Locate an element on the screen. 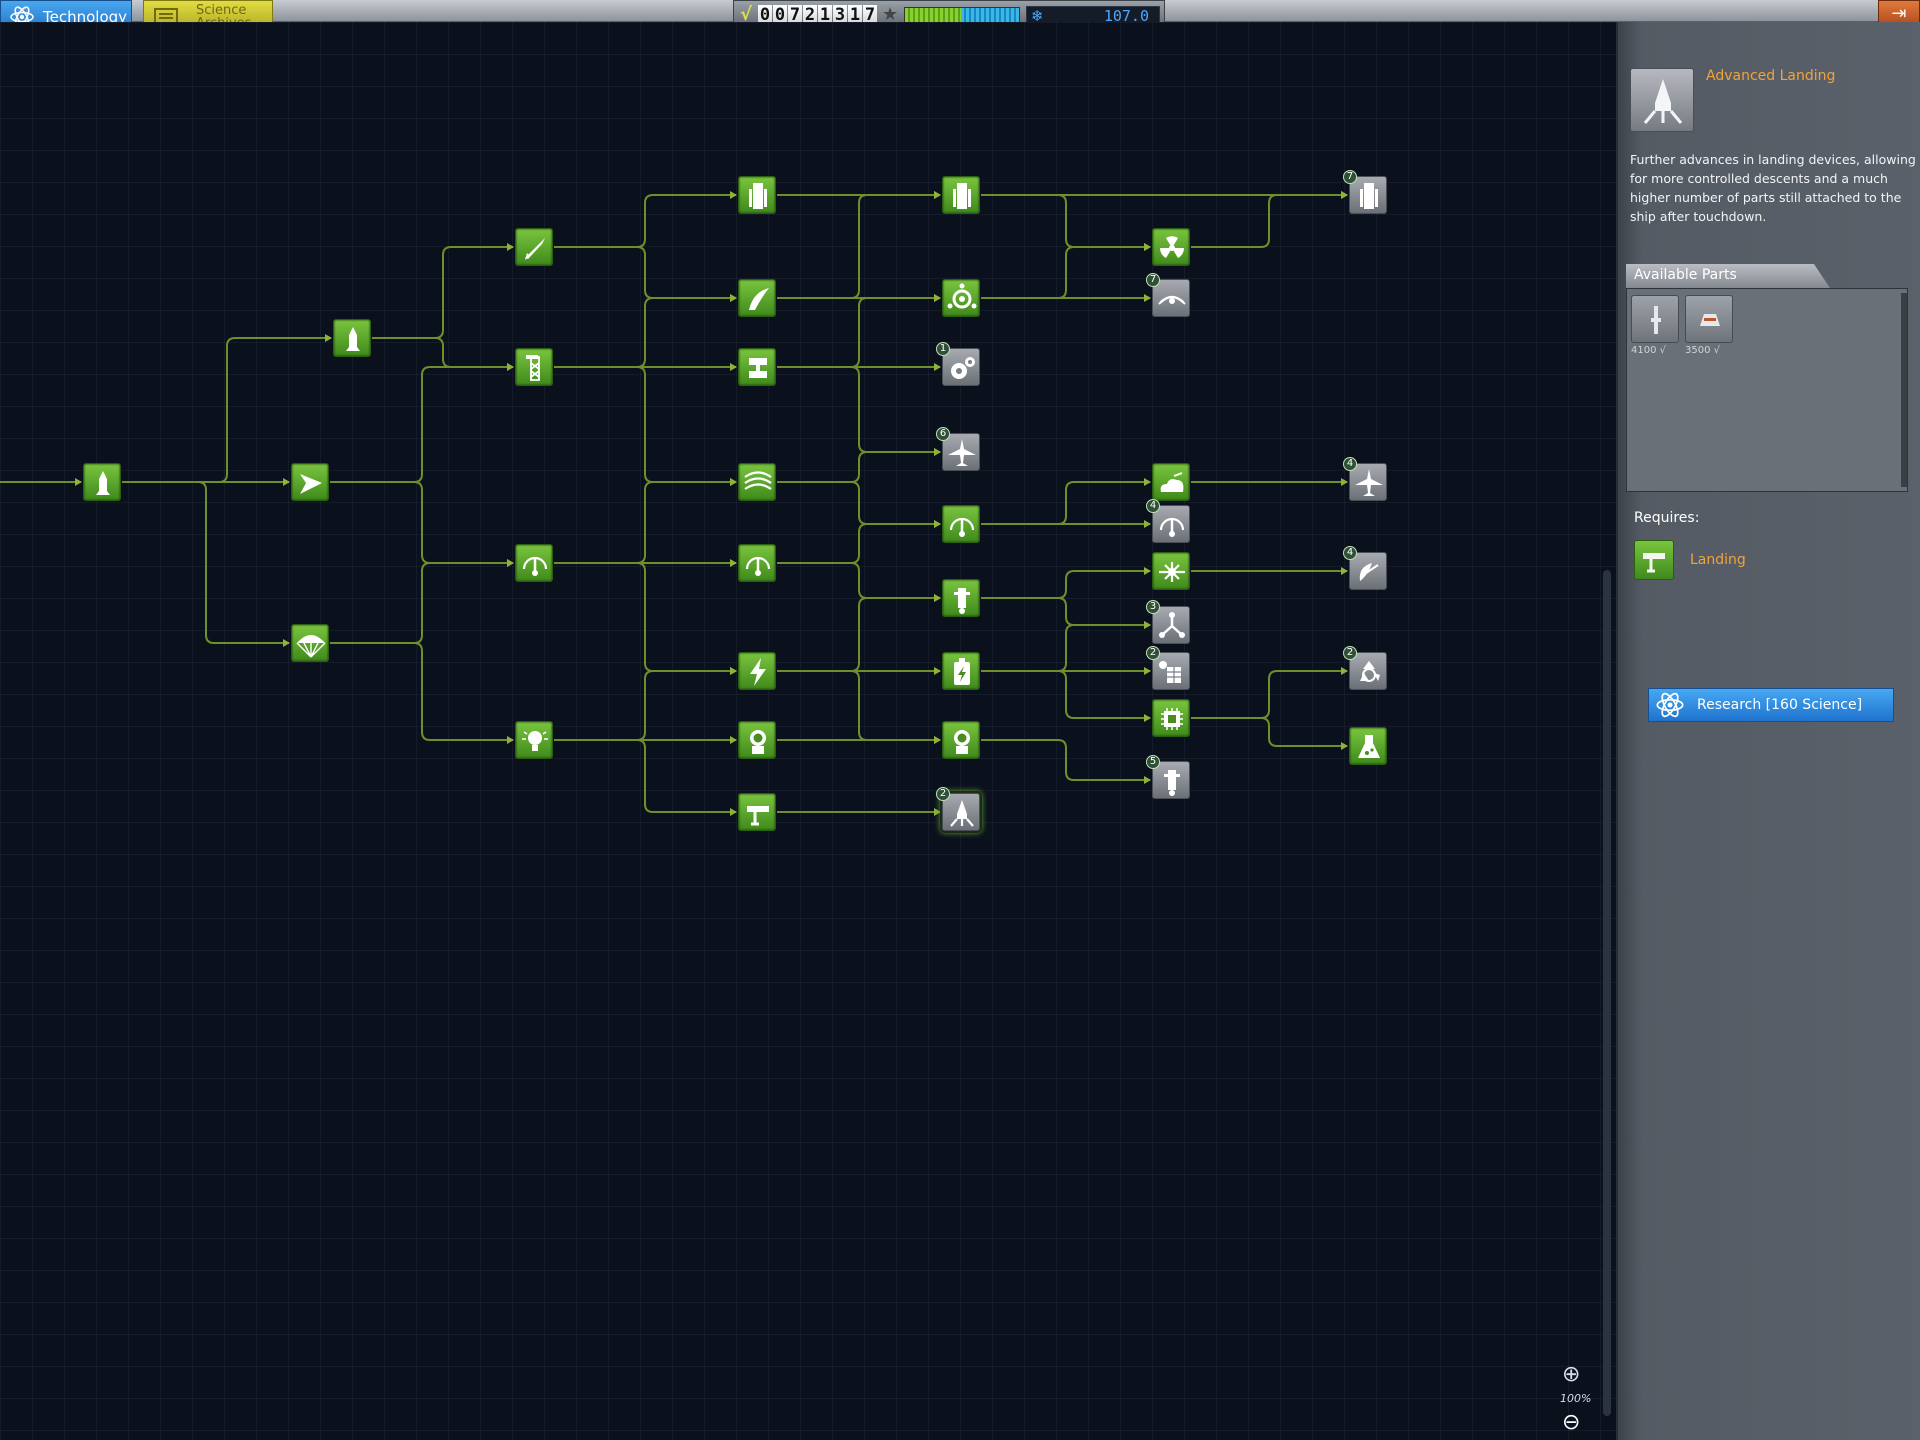 The height and width of the screenshot is (1440, 1920). drone-icon is located at coordinates (1172, 572).